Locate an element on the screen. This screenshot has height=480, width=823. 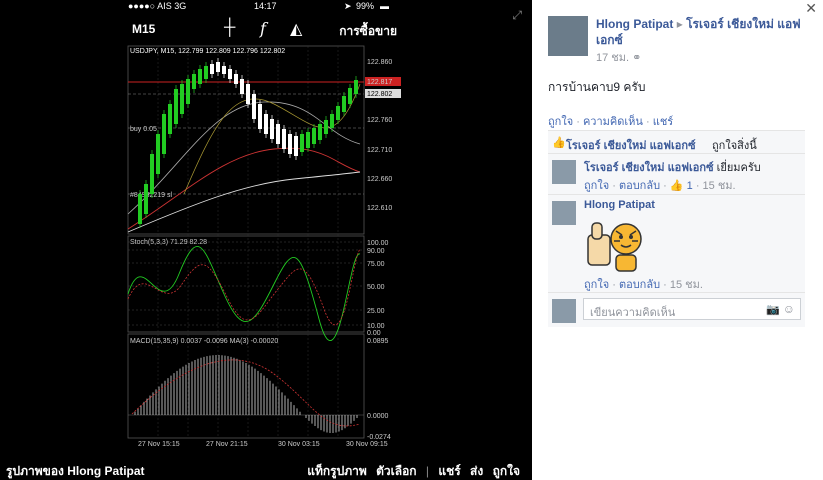
list-item: Hlong Patipat ถูกใจ · ตอบกลับ · 15 ชม. is located at coordinates (676, 243).